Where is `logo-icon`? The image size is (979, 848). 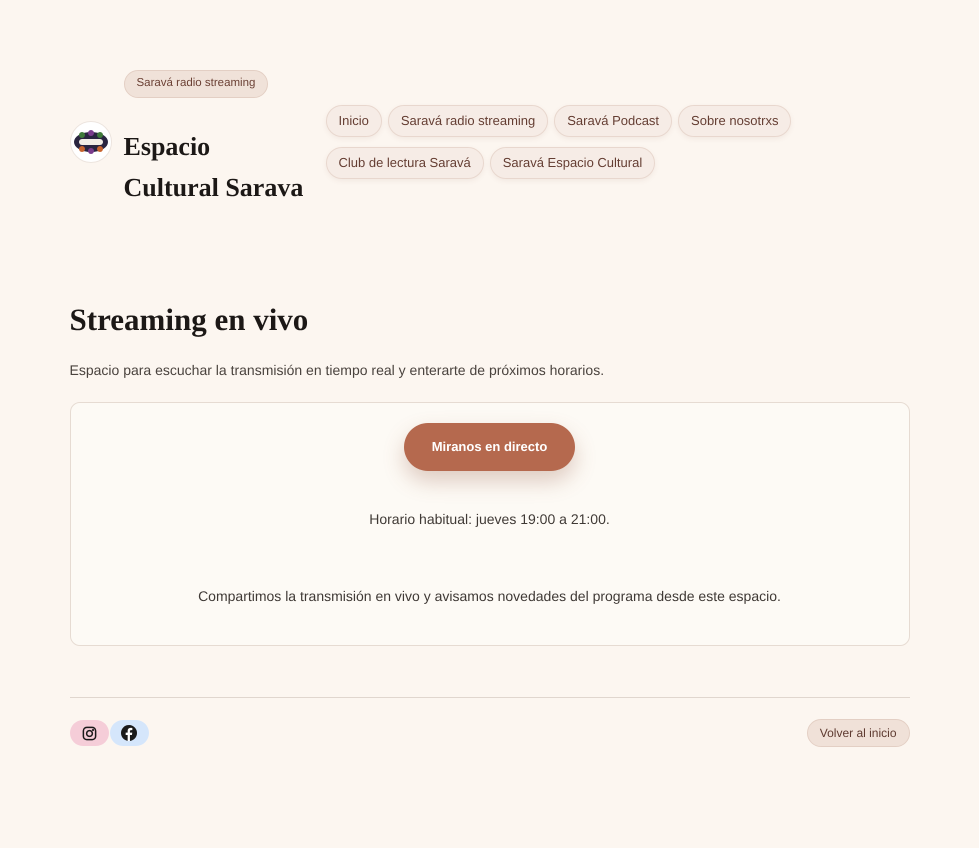 logo-icon is located at coordinates (91, 142).